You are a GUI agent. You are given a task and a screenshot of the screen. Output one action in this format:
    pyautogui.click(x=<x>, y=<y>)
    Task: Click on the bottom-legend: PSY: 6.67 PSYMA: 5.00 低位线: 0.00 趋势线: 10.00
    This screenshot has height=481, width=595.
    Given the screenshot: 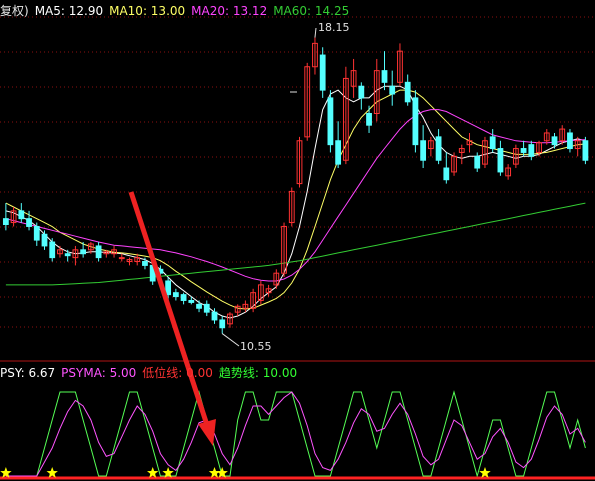 What is the action you would take?
    pyautogui.click(x=151, y=372)
    